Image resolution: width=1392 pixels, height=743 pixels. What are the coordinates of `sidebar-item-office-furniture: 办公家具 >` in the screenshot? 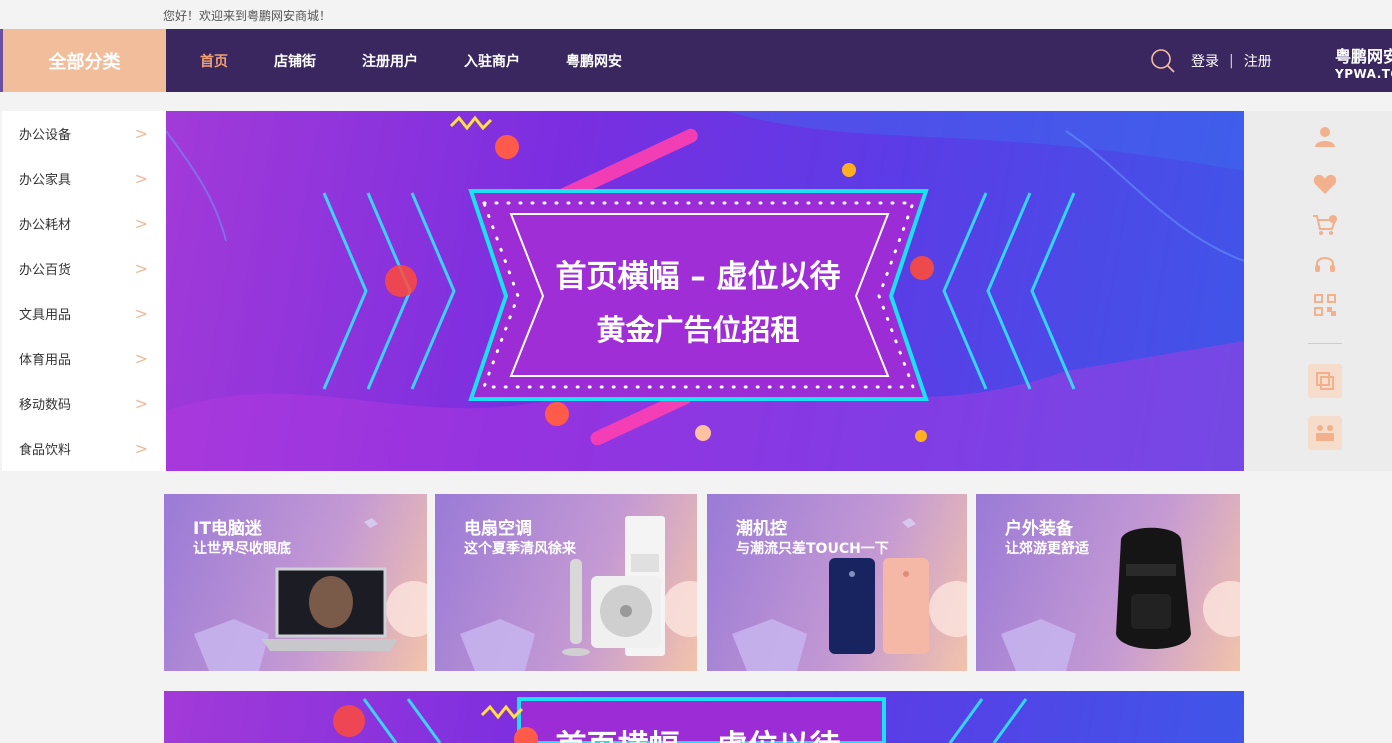 It's located at (84, 178).